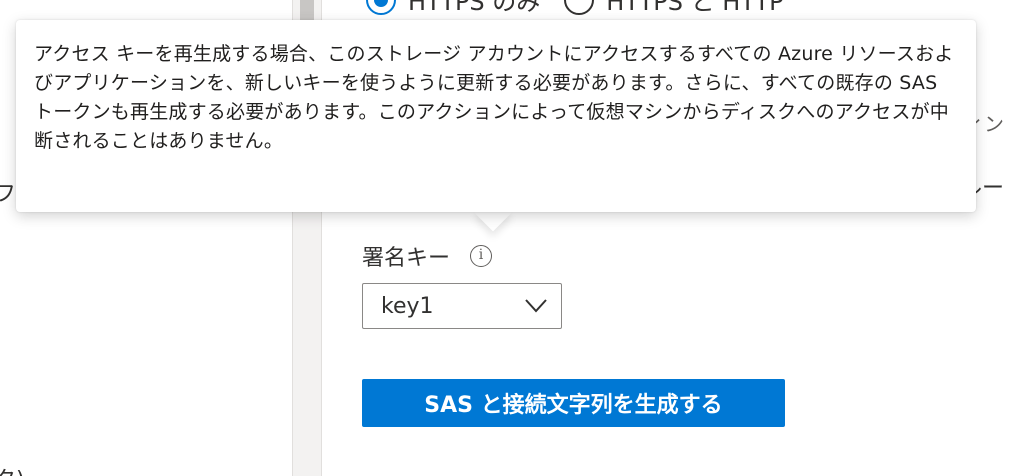 The width and height of the screenshot is (1018, 476). What do you see at coordinates (474, 8) in the screenshot?
I see `radio-label: HTTPS のみ` at bounding box center [474, 8].